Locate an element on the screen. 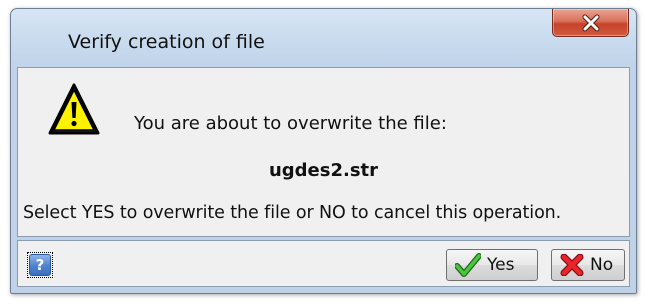  x-mark-icon is located at coordinates (572, 265).